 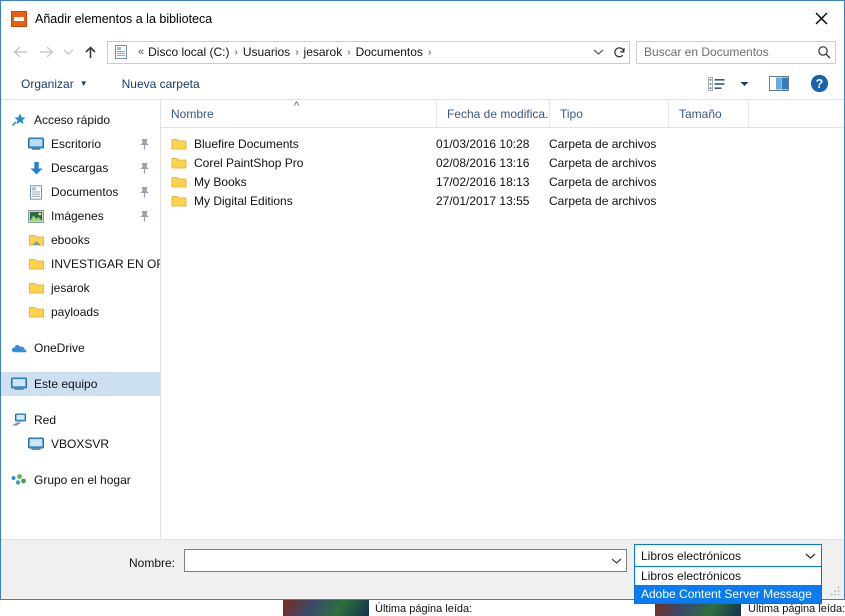 I want to click on breadcrumb-item-disco-local: Disco local (C:), so click(x=188, y=52).